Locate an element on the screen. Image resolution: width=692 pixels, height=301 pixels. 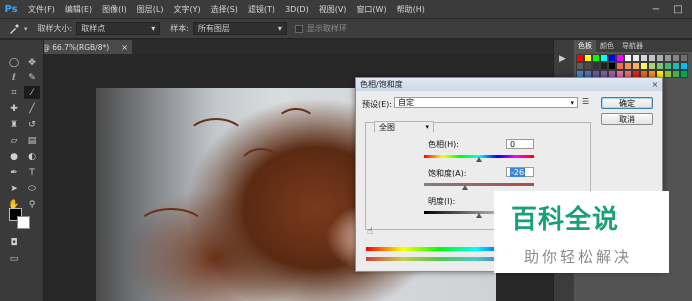
preset-options-icon: ☰ is located at coordinates (585, 101).